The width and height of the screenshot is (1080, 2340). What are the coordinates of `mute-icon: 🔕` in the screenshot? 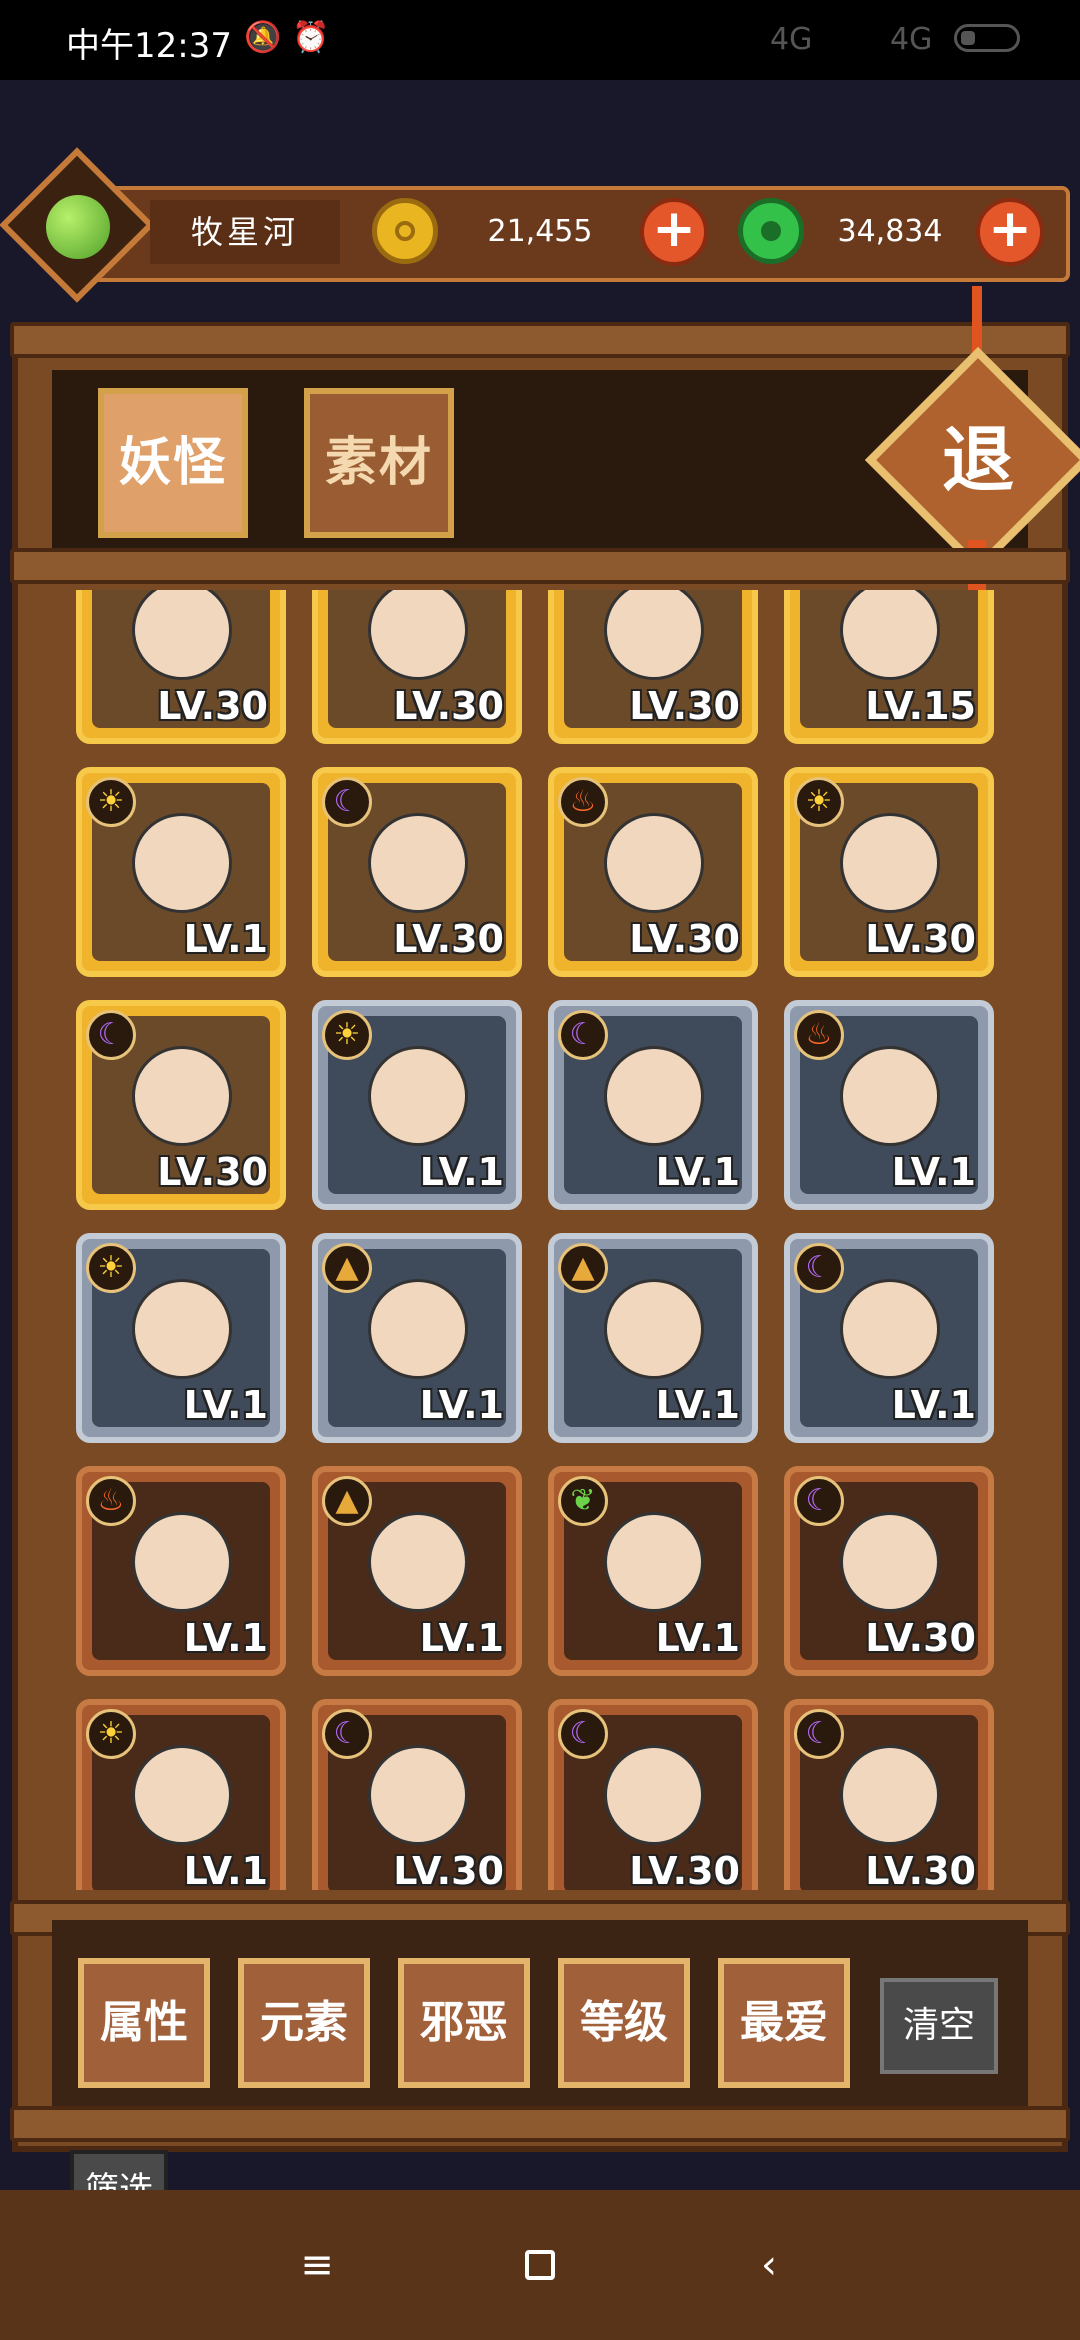 It's located at (263, 37).